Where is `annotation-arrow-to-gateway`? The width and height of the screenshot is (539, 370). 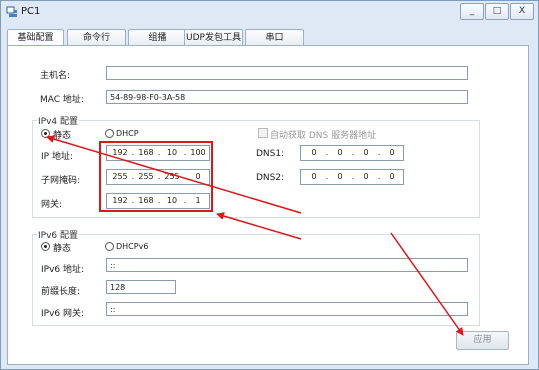 annotation-arrow-to-gateway is located at coordinates (259, 226).